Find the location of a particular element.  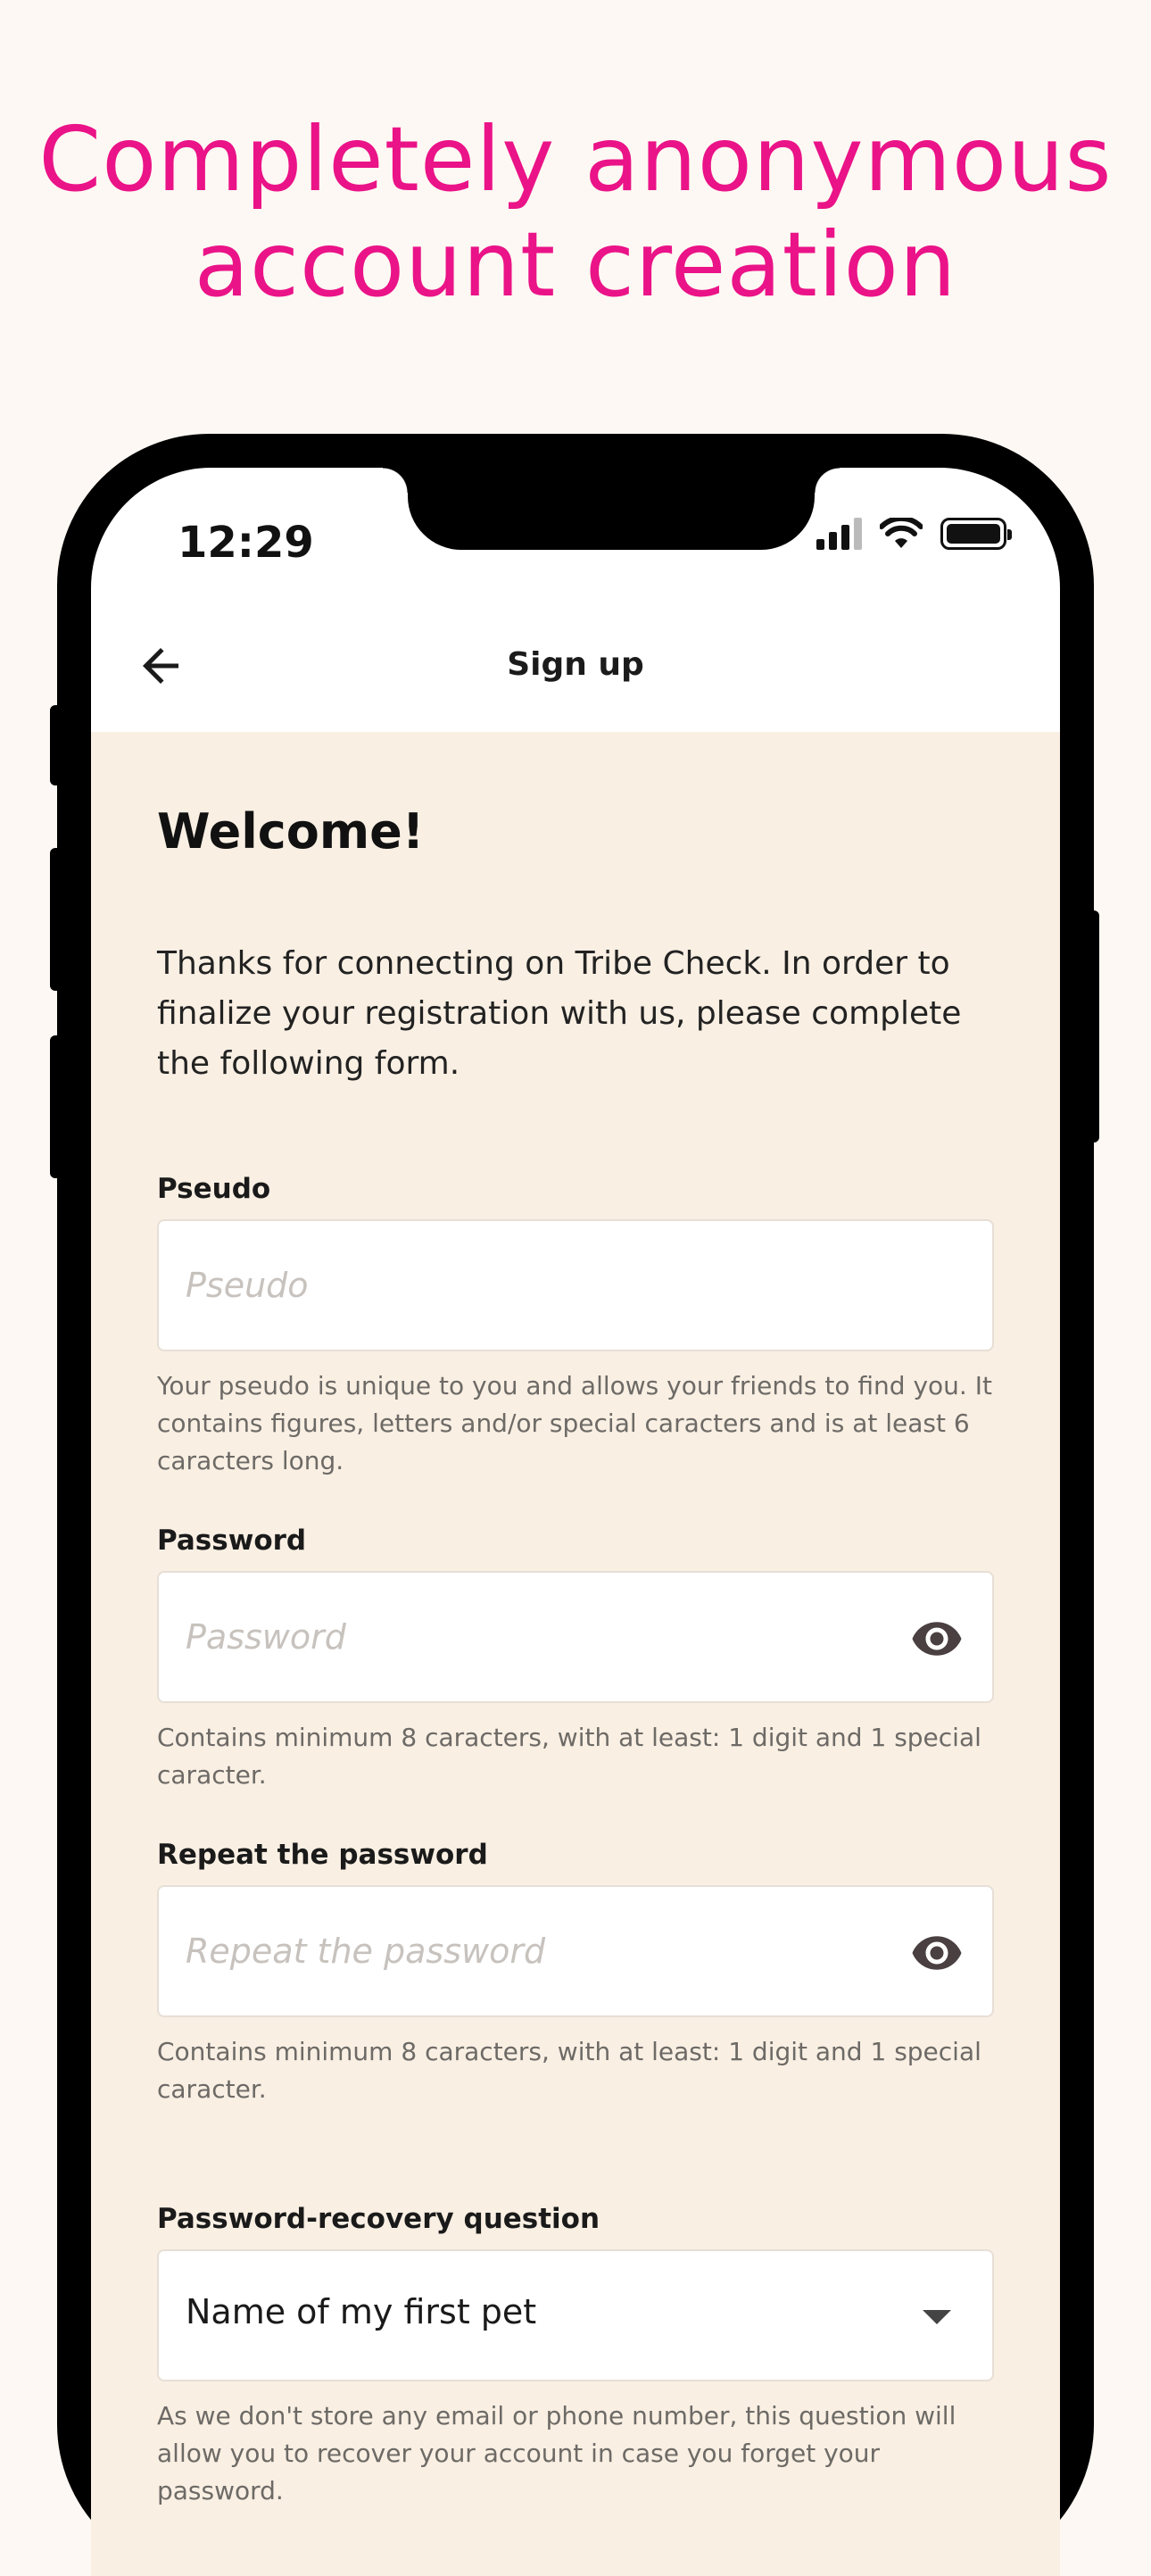

marketing-headline: Completely anonymous account creation is located at coordinates (575, 213).